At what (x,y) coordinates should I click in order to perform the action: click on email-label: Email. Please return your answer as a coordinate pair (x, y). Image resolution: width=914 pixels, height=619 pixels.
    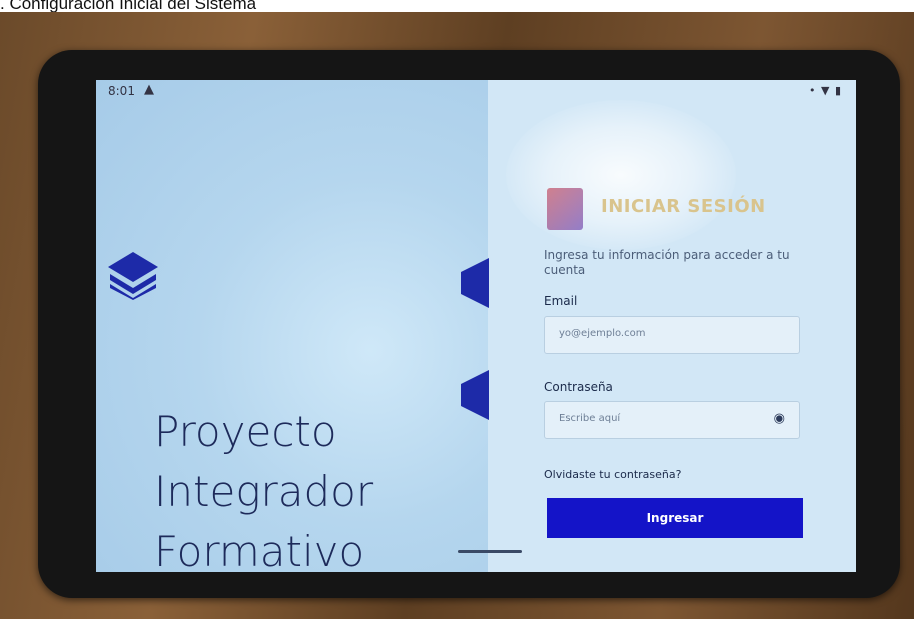
    Looking at the image, I should click on (561, 301).